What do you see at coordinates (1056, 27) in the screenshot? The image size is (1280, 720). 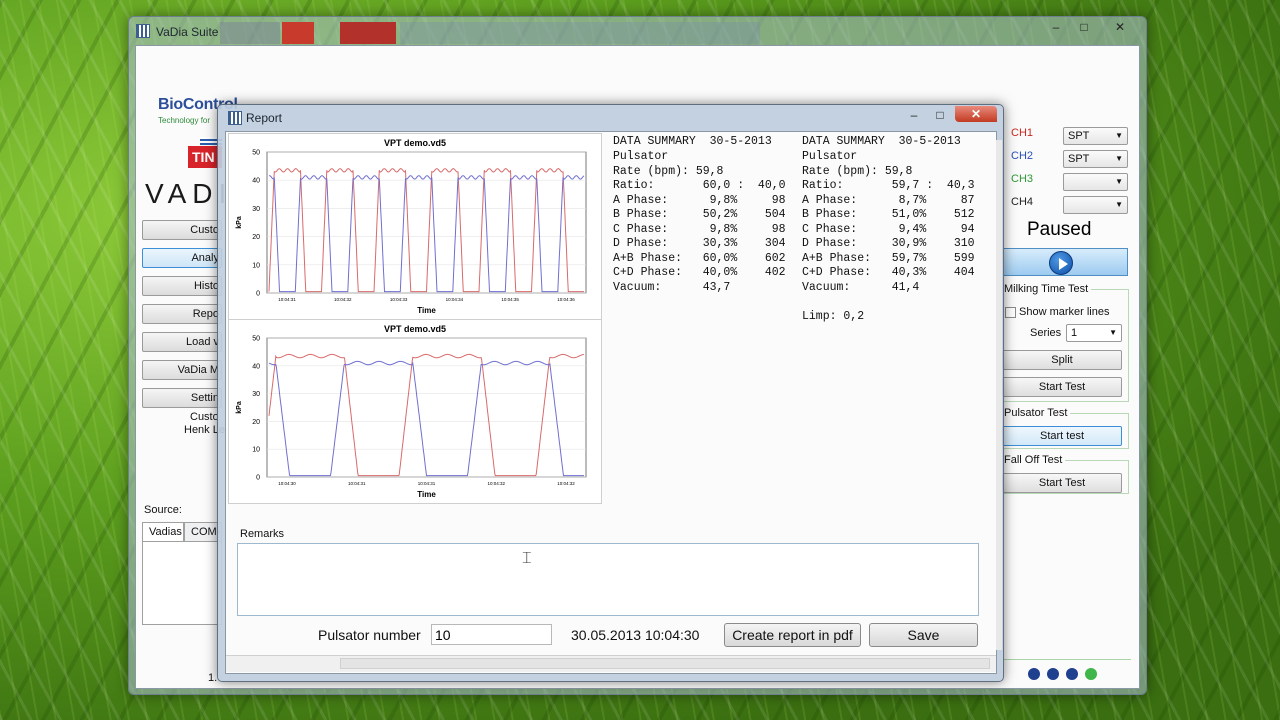 I see `minimize-button: –` at bounding box center [1056, 27].